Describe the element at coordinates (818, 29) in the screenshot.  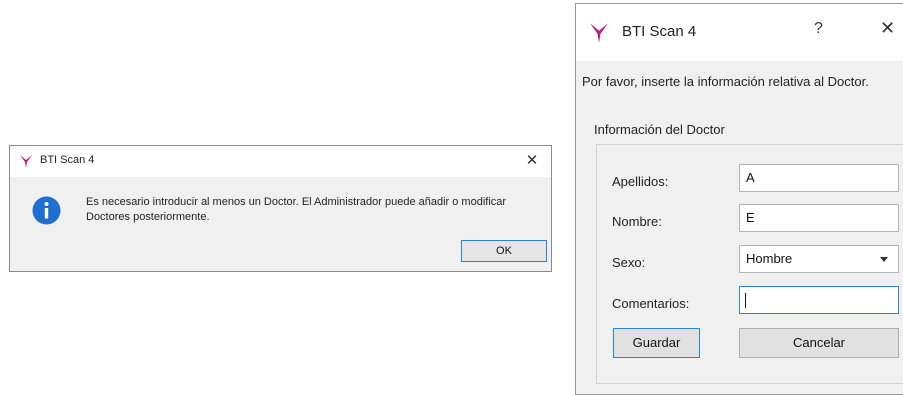
I see `help-icon: ?` at that location.